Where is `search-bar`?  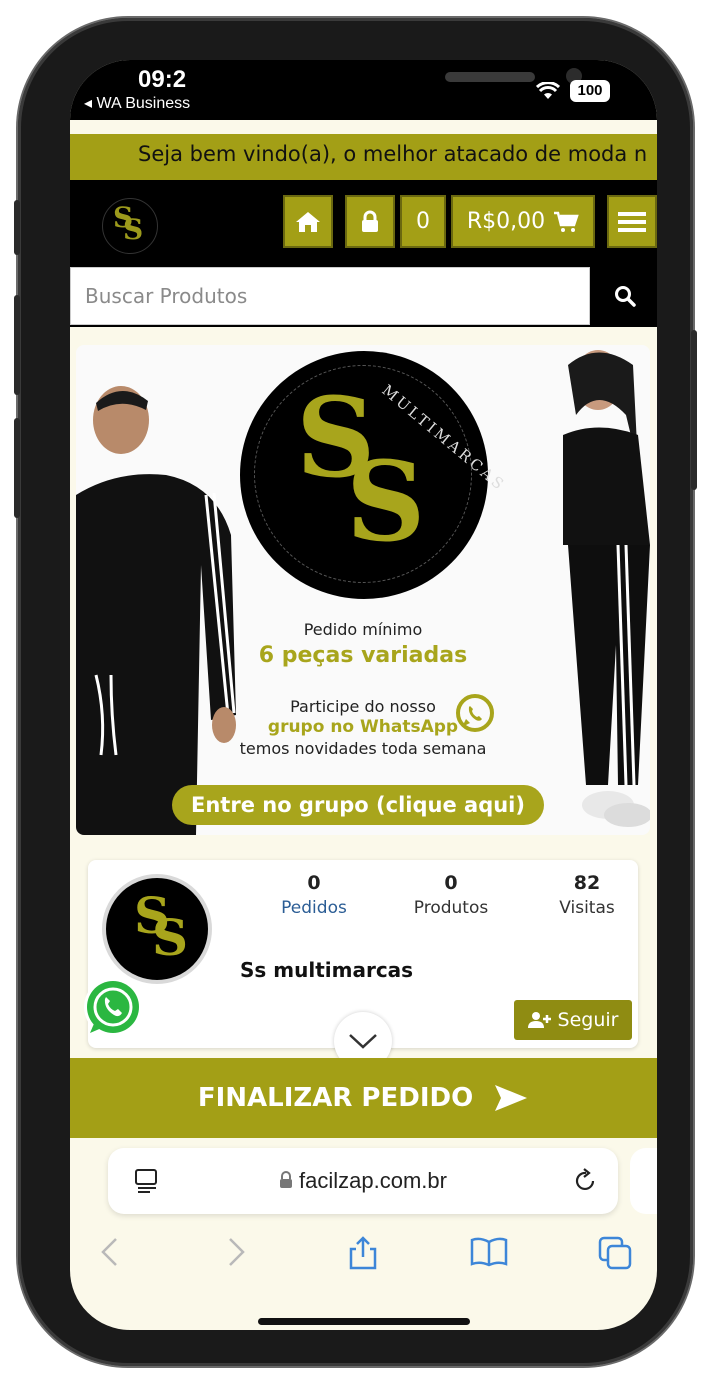 search-bar is located at coordinates (363, 296).